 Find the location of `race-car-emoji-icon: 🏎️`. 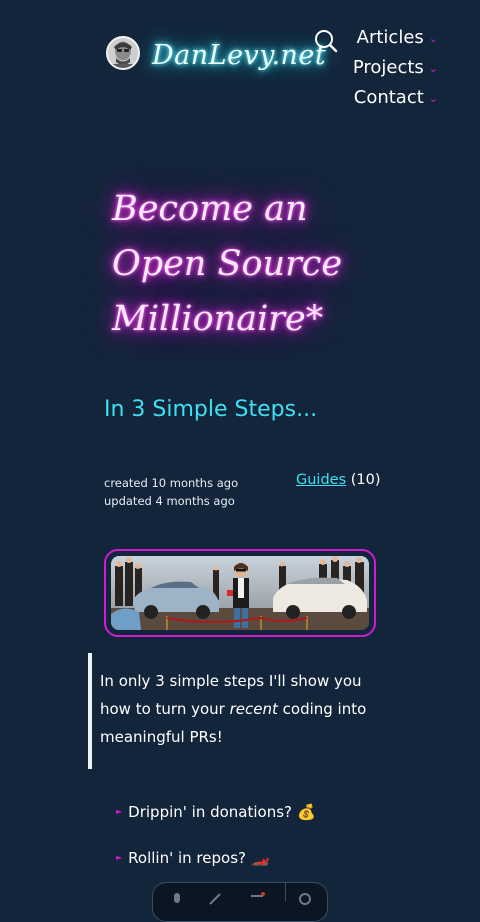

race-car-emoji-icon: 🏎️ is located at coordinates (260, 858).